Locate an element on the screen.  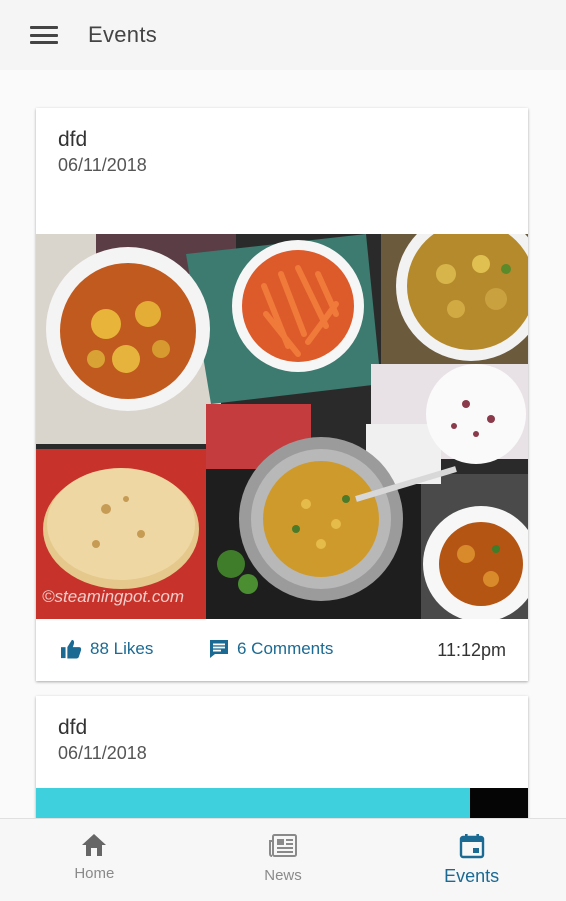
nav-news: News is located at coordinates (283, 860).